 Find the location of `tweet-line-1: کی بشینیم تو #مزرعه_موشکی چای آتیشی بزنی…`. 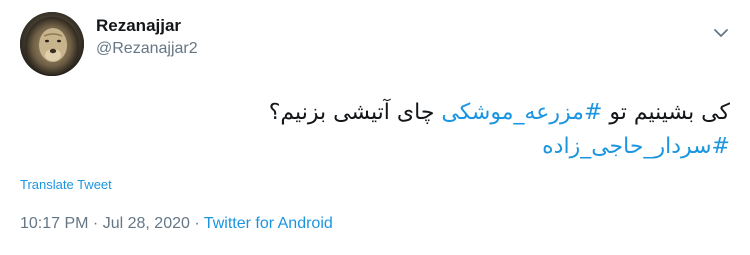

tweet-line-1: کی بشینیم تو #مزرعه_موشکی چای آتیشی بزنی… is located at coordinates (380, 113).